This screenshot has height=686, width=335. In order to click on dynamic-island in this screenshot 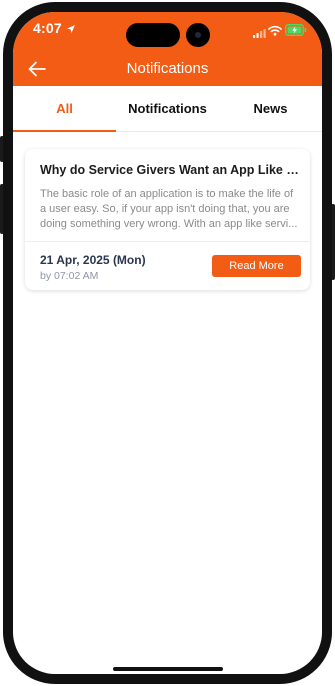, I will do `click(153, 35)`.